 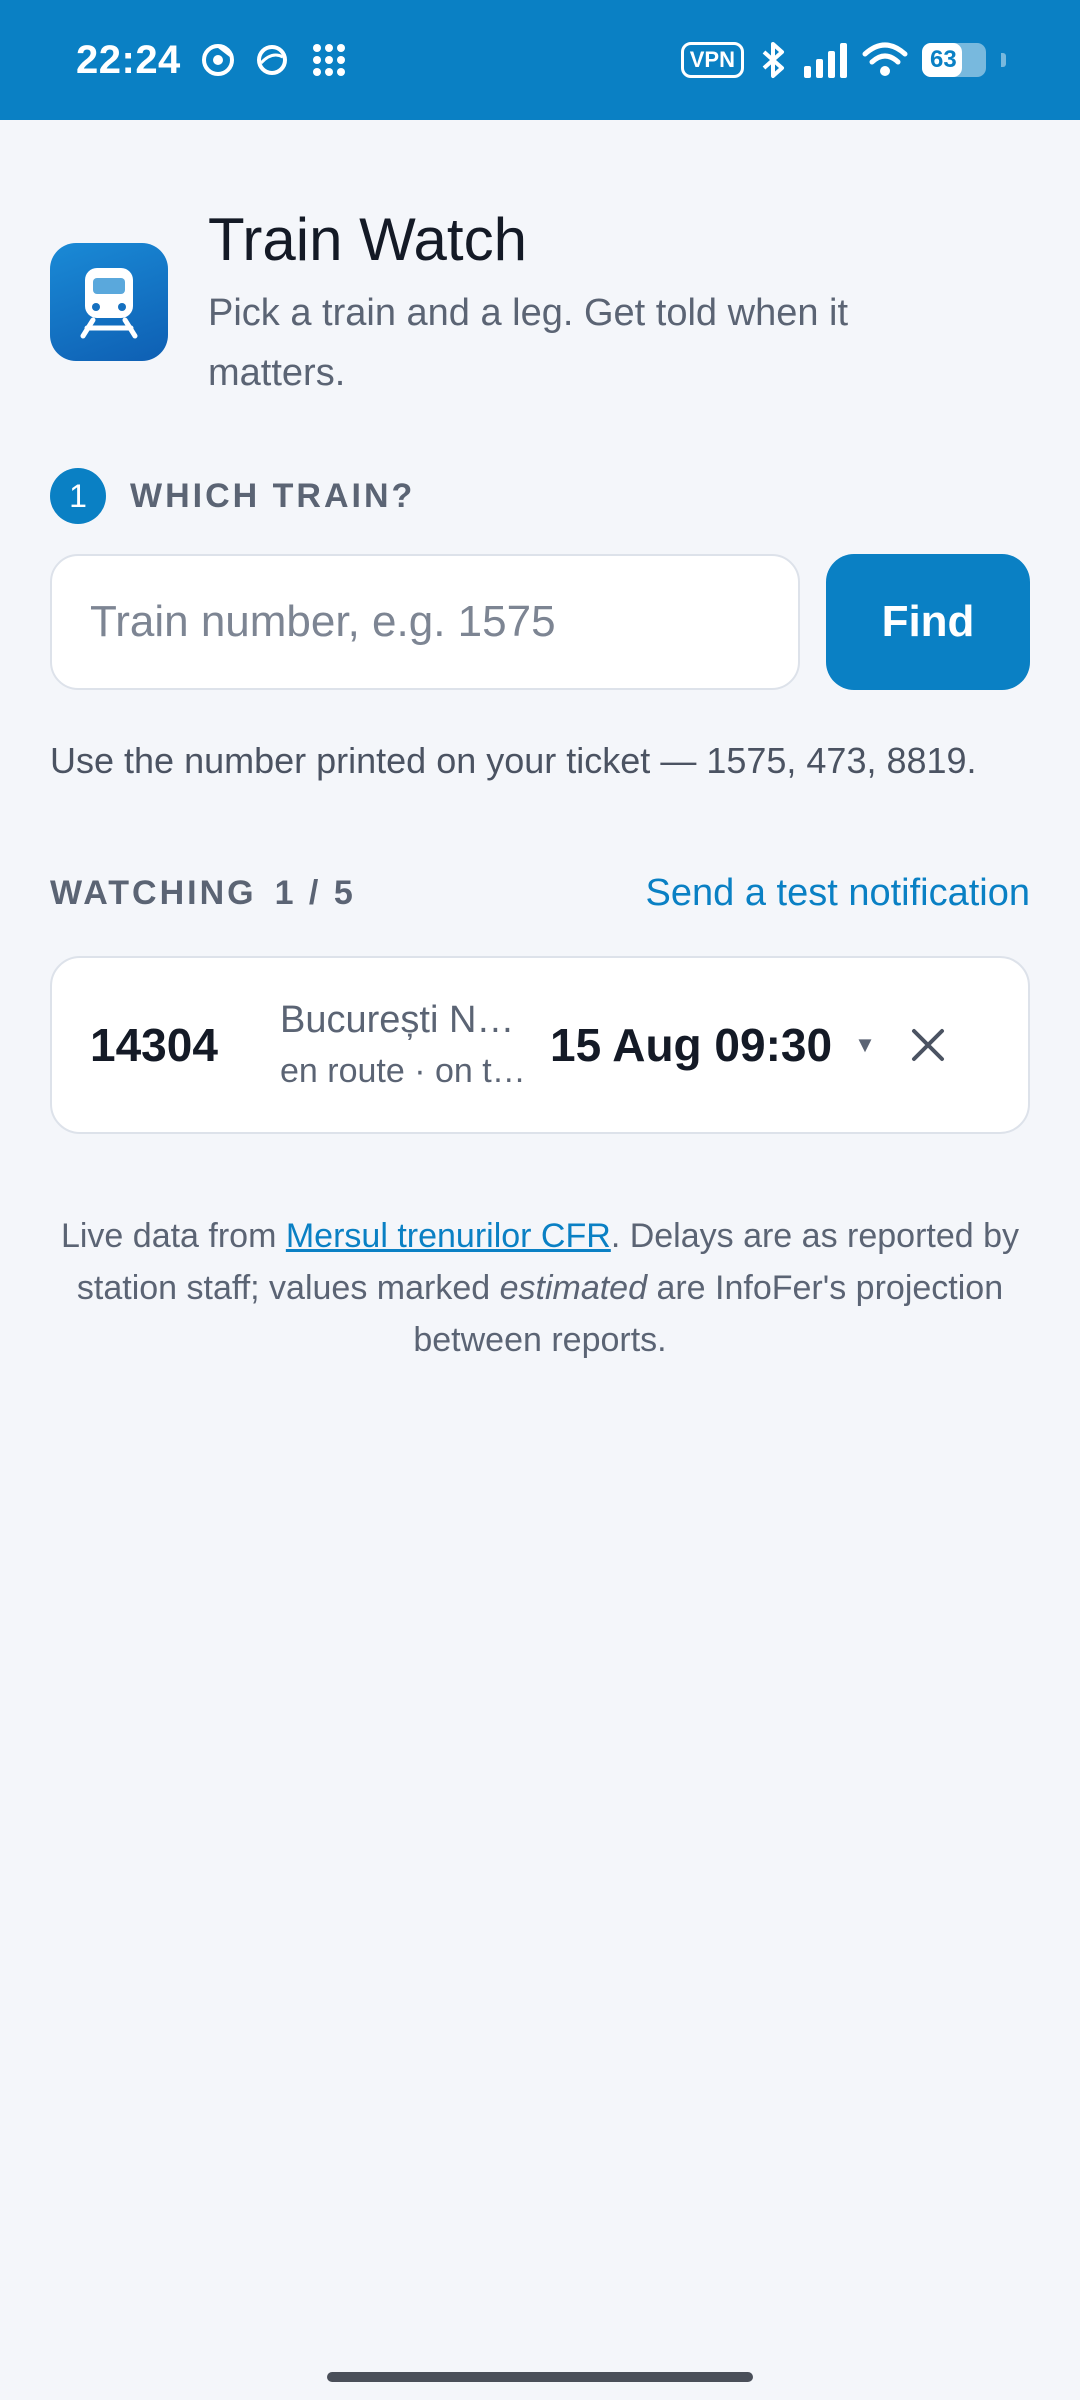 I want to click on footer-emphasis: estimated, so click(x=573, y=1288).